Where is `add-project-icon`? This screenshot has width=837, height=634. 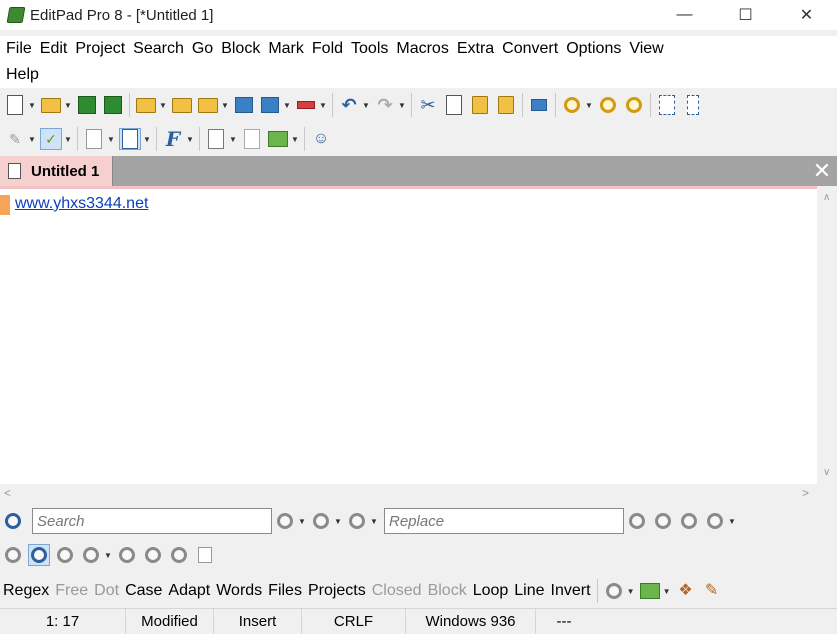 add-project-icon is located at coordinates (270, 105).